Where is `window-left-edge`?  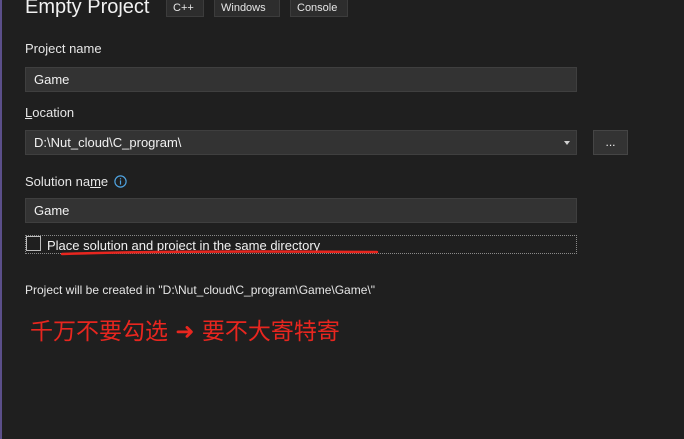 window-left-edge is located at coordinates (1, 219).